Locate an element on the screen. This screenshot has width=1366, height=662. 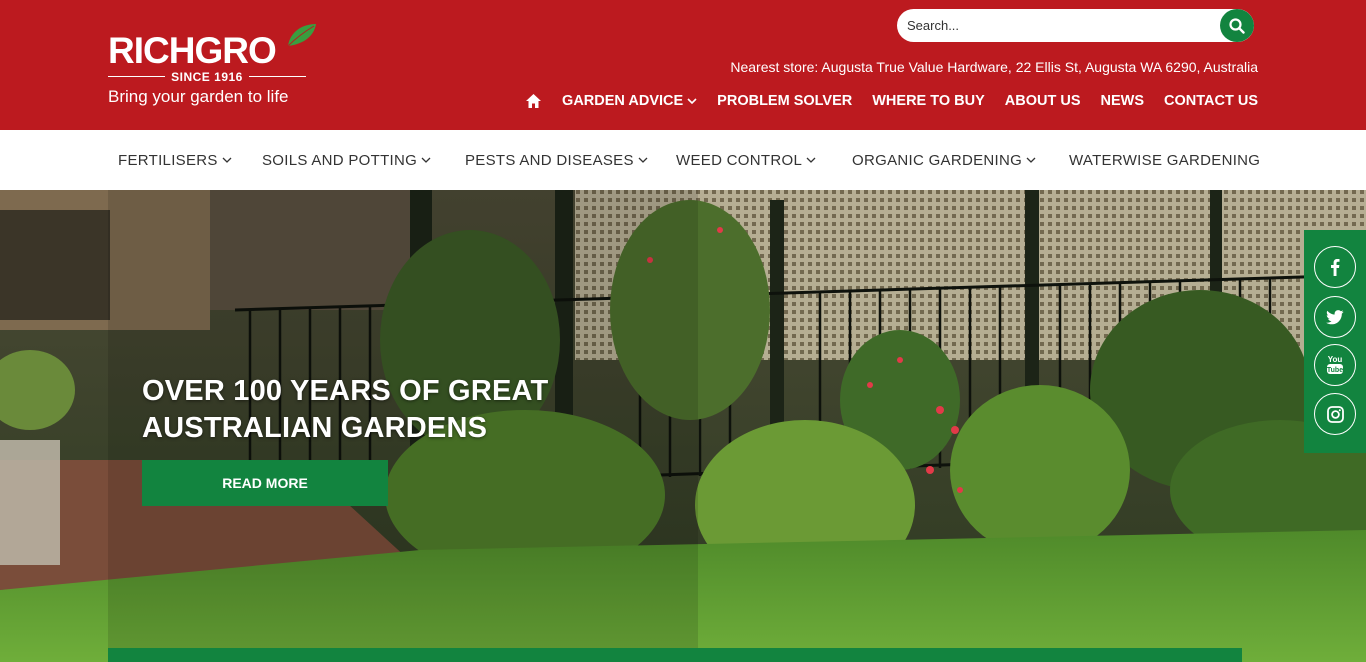
category-soils-and-potting: SOILS AND POTTING is located at coordinates (346, 160).